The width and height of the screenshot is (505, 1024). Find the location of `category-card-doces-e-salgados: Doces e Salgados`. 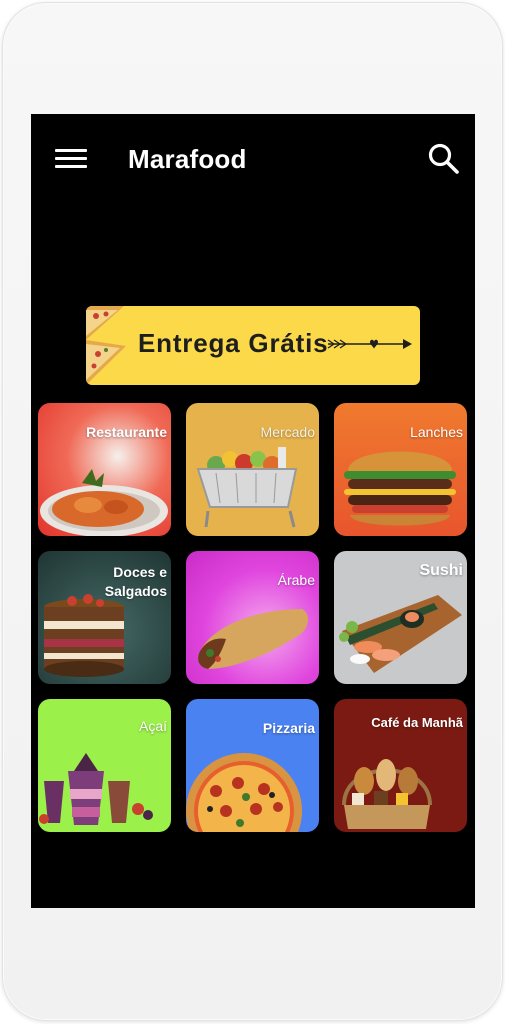

category-card-doces-e-salgados: Doces e Salgados is located at coordinates (104, 617).